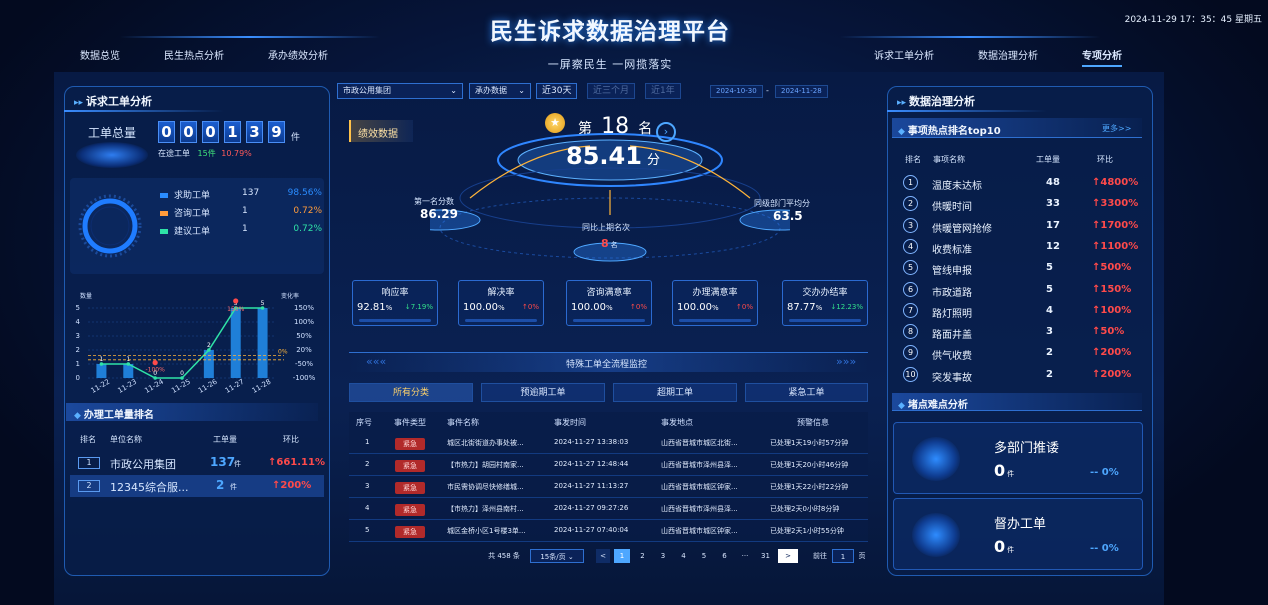 This screenshot has width=1268, height=605. Describe the element at coordinates (367, 486) in the screenshot. I see `row-no: 3` at that location.